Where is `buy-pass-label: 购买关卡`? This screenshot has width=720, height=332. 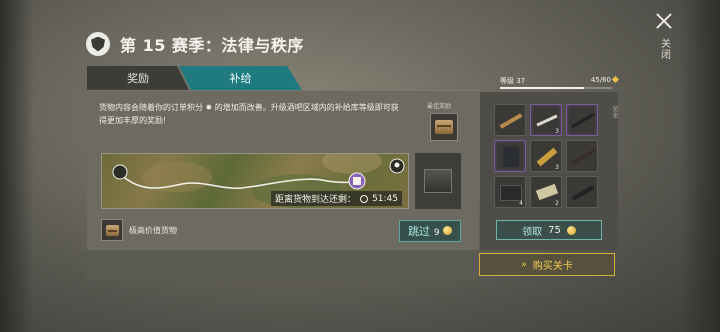
buy-pass-label: 购买关卡 is located at coordinates (552, 266).